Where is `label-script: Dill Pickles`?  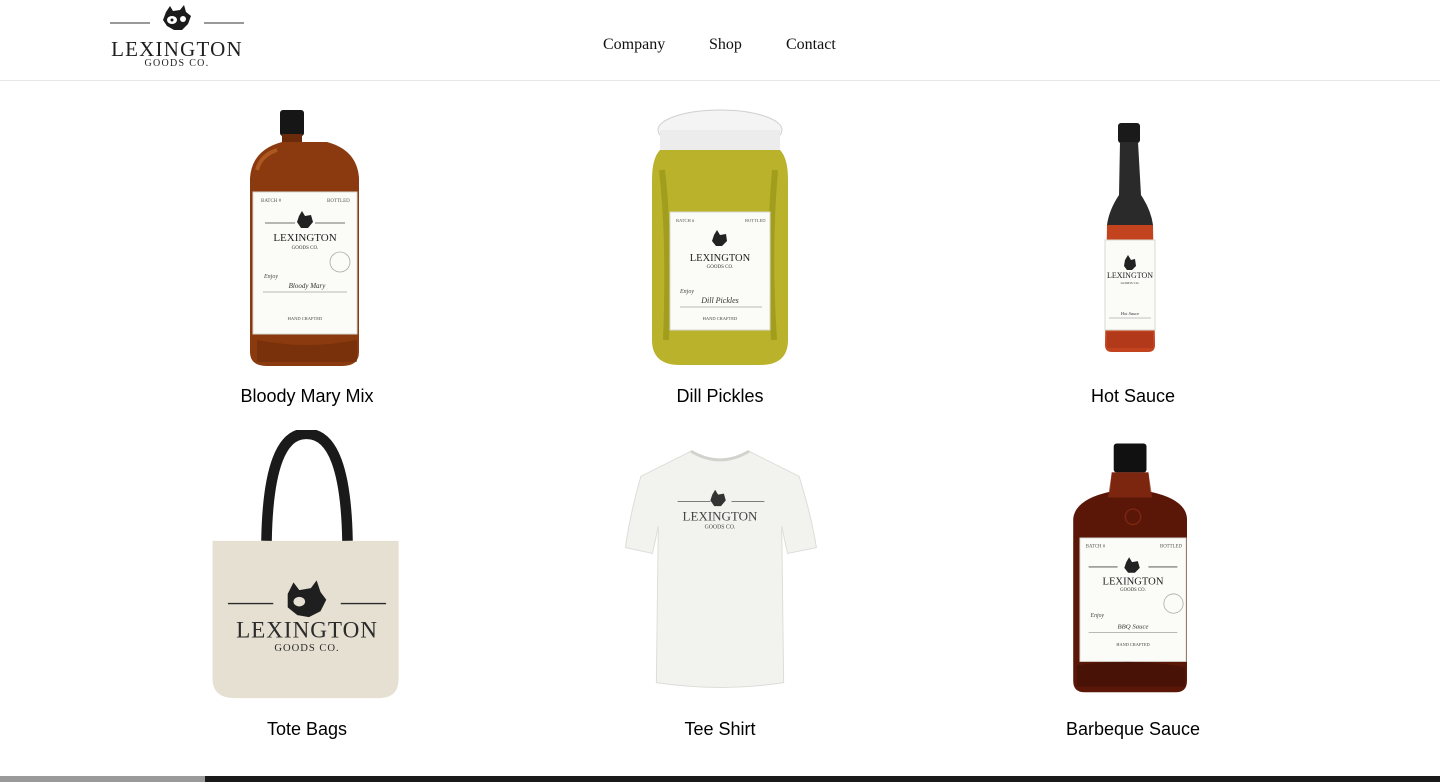 label-script: Dill Pickles is located at coordinates (719, 300).